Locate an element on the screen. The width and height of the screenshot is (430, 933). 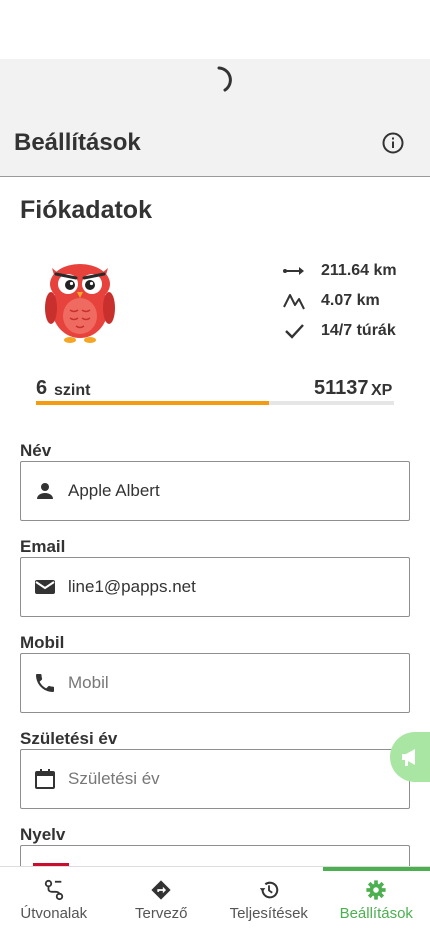
xp-progress-bar is located at coordinates (215, 403).